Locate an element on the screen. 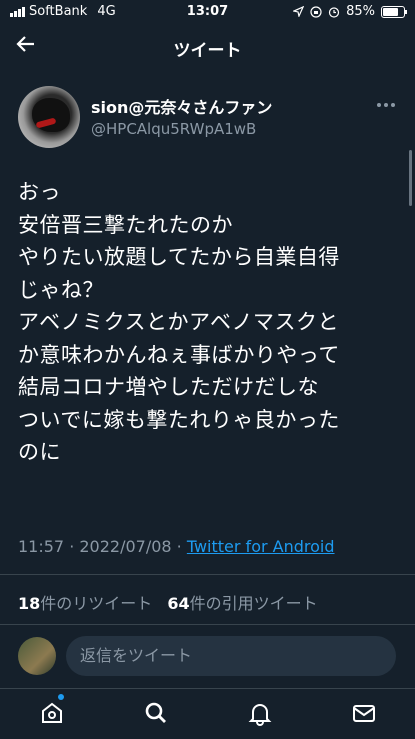 This screenshot has height=739, width=415. notifications-icon is located at coordinates (260, 715).